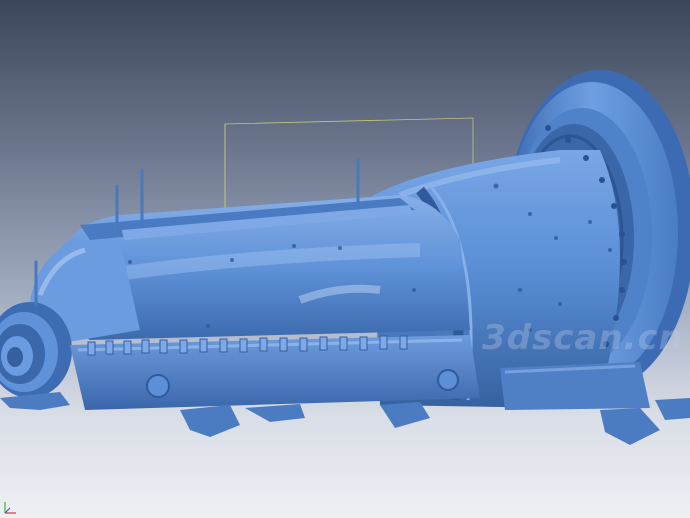 Image resolution: width=690 pixels, height=518 pixels. I want to click on base-plinth, so click(275, 372).